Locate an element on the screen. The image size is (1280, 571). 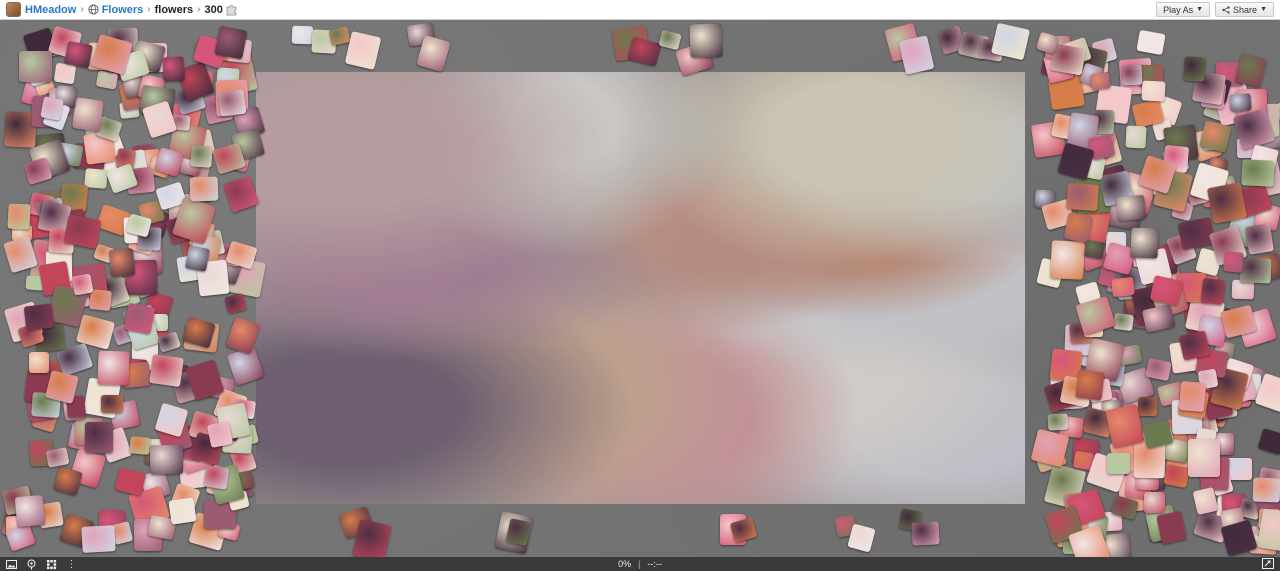
breadcrumb-user-link: HMeadow is located at coordinates (50, 10).